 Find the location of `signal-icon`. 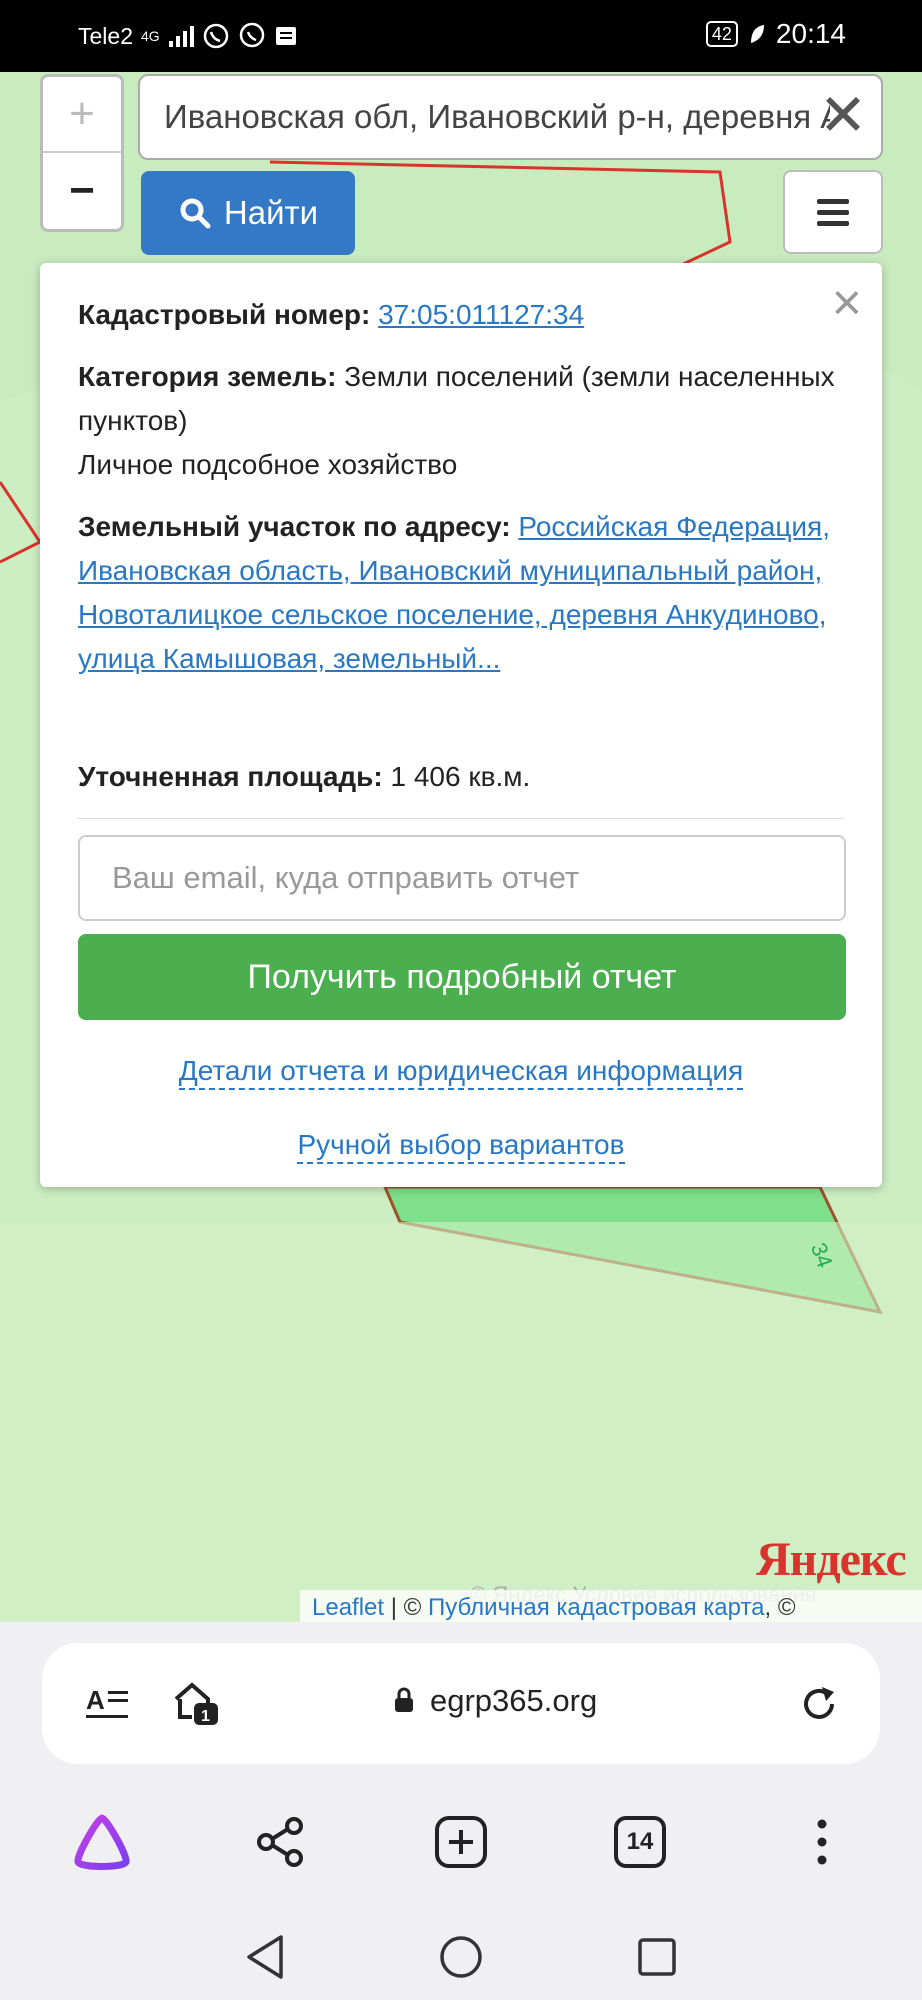

signal-icon is located at coordinates (181, 36).